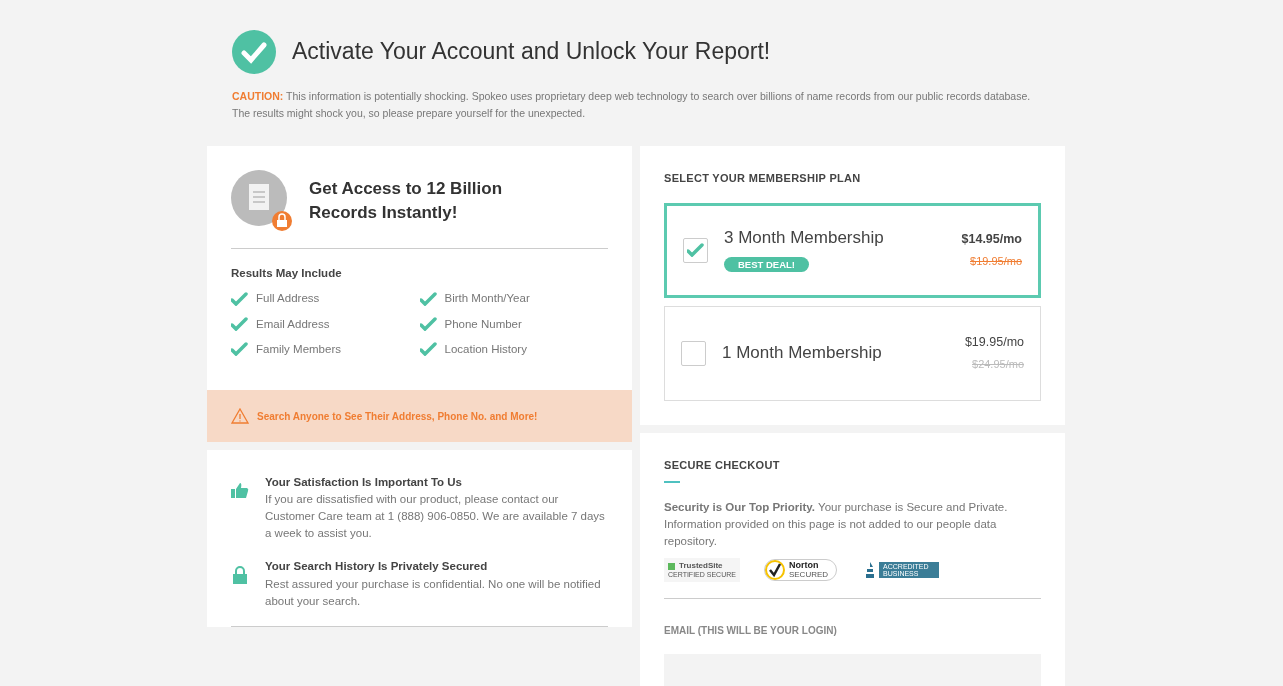 The height and width of the screenshot is (686, 1283). Describe the element at coordinates (671, 566) in the screenshot. I see `checkbox-icon` at that location.